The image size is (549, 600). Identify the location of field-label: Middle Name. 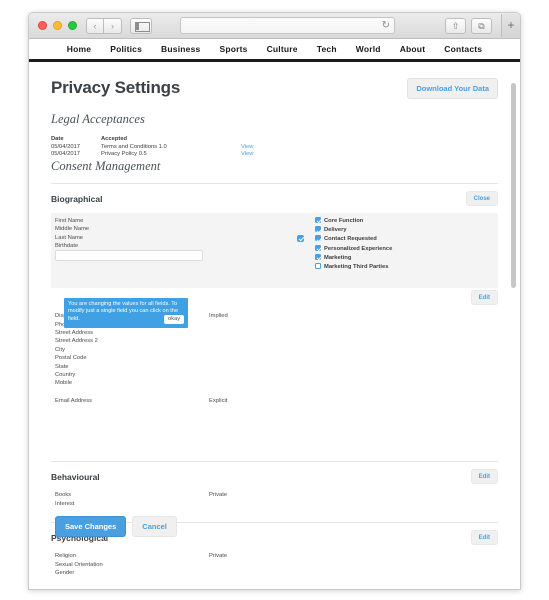
(132, 229).